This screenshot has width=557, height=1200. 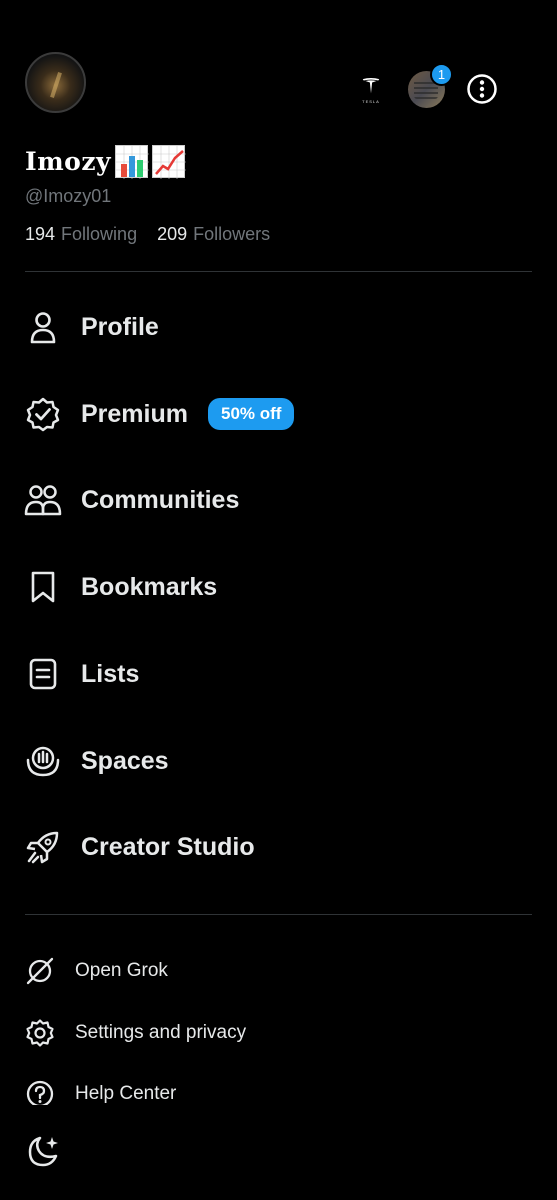 What do you see at coordinates (172, 234) in the screenshot?
I see `followers-count: 209` at bounding box center [172, 234].